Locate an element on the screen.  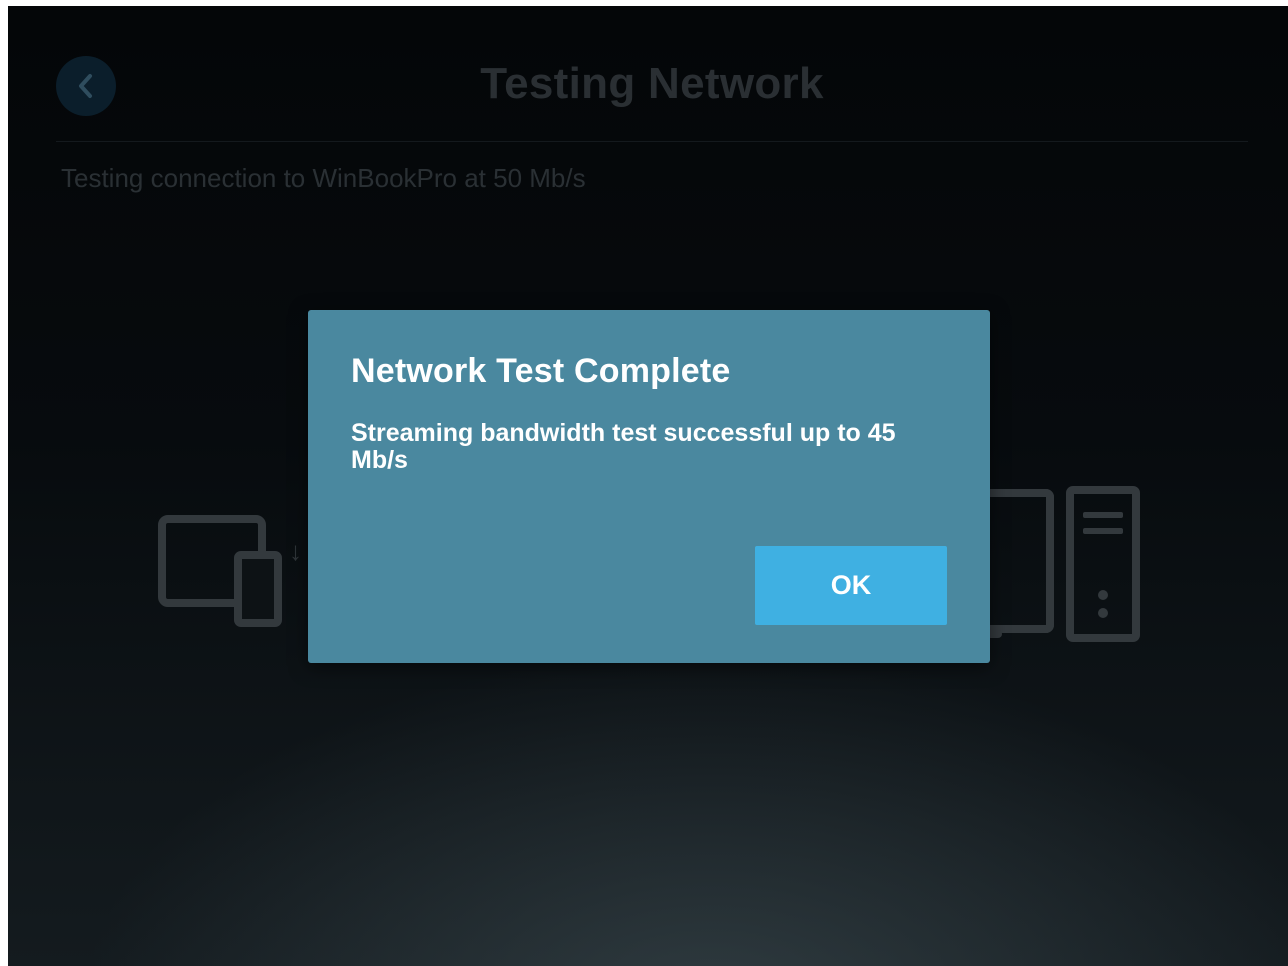
arrow-down-icon: ↓ is located at coordinates (295, 551).